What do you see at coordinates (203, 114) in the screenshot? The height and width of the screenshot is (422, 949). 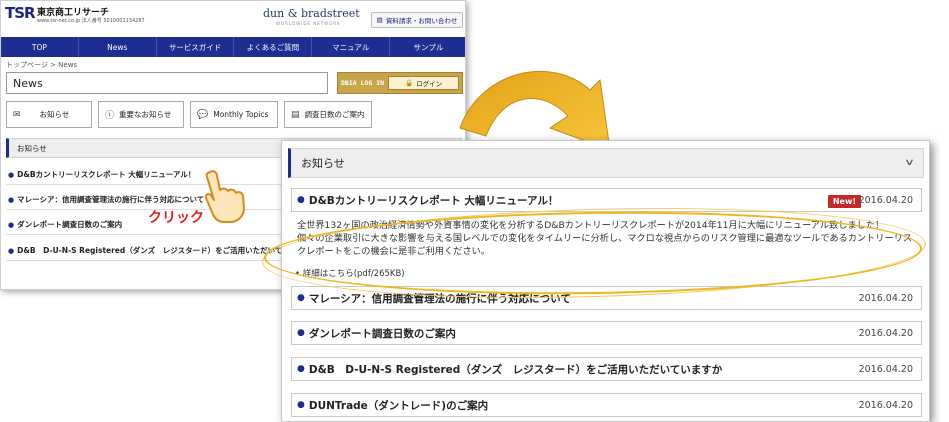 I see `speech-bubble-icon: 💬` at bounding box center [203, 114].